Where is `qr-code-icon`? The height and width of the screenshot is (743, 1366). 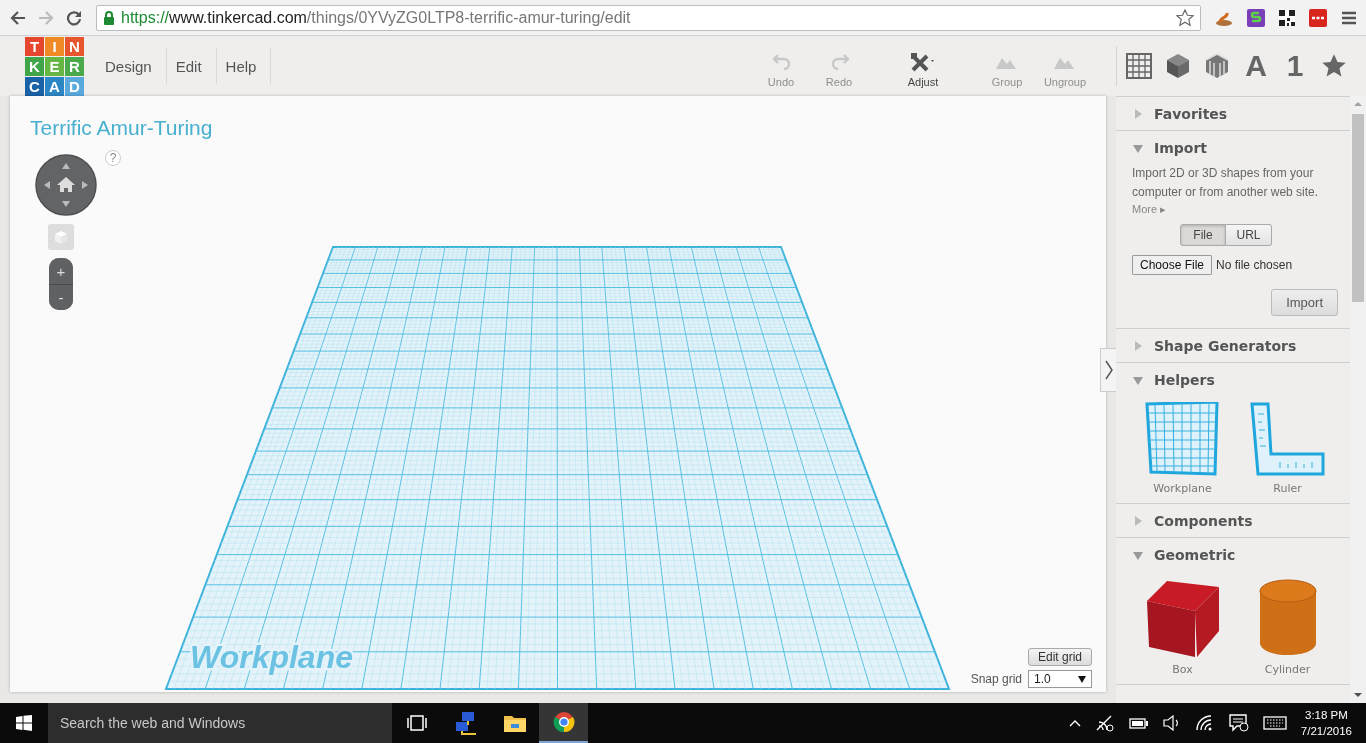 qr-code-icon is located at coordinates (1287, 17).